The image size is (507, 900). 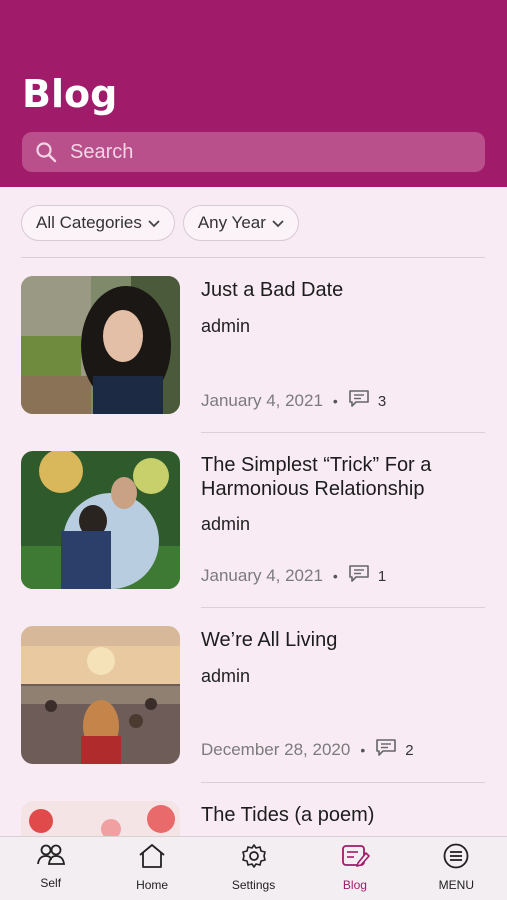 I want to click on search-input, so click(x=270, y=152).